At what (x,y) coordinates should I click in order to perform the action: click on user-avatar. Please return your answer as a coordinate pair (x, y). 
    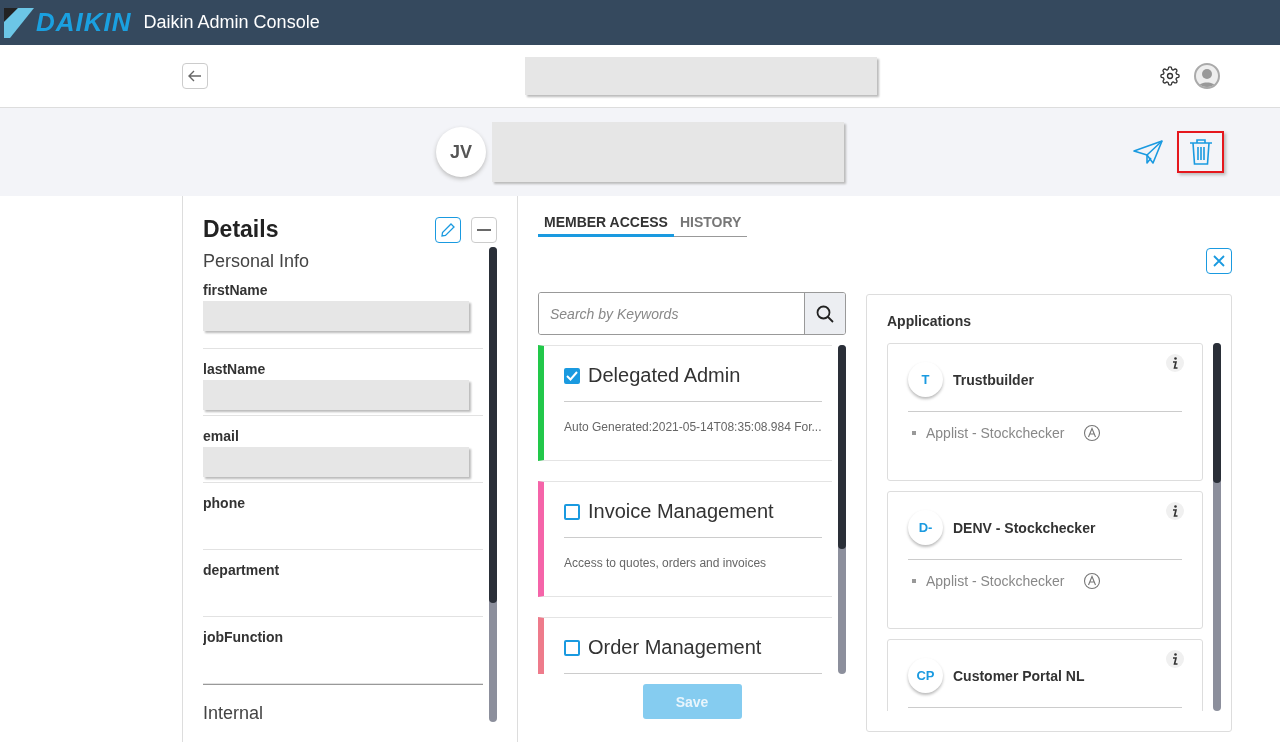
    Looking at the image, I should click on (1207, 76).